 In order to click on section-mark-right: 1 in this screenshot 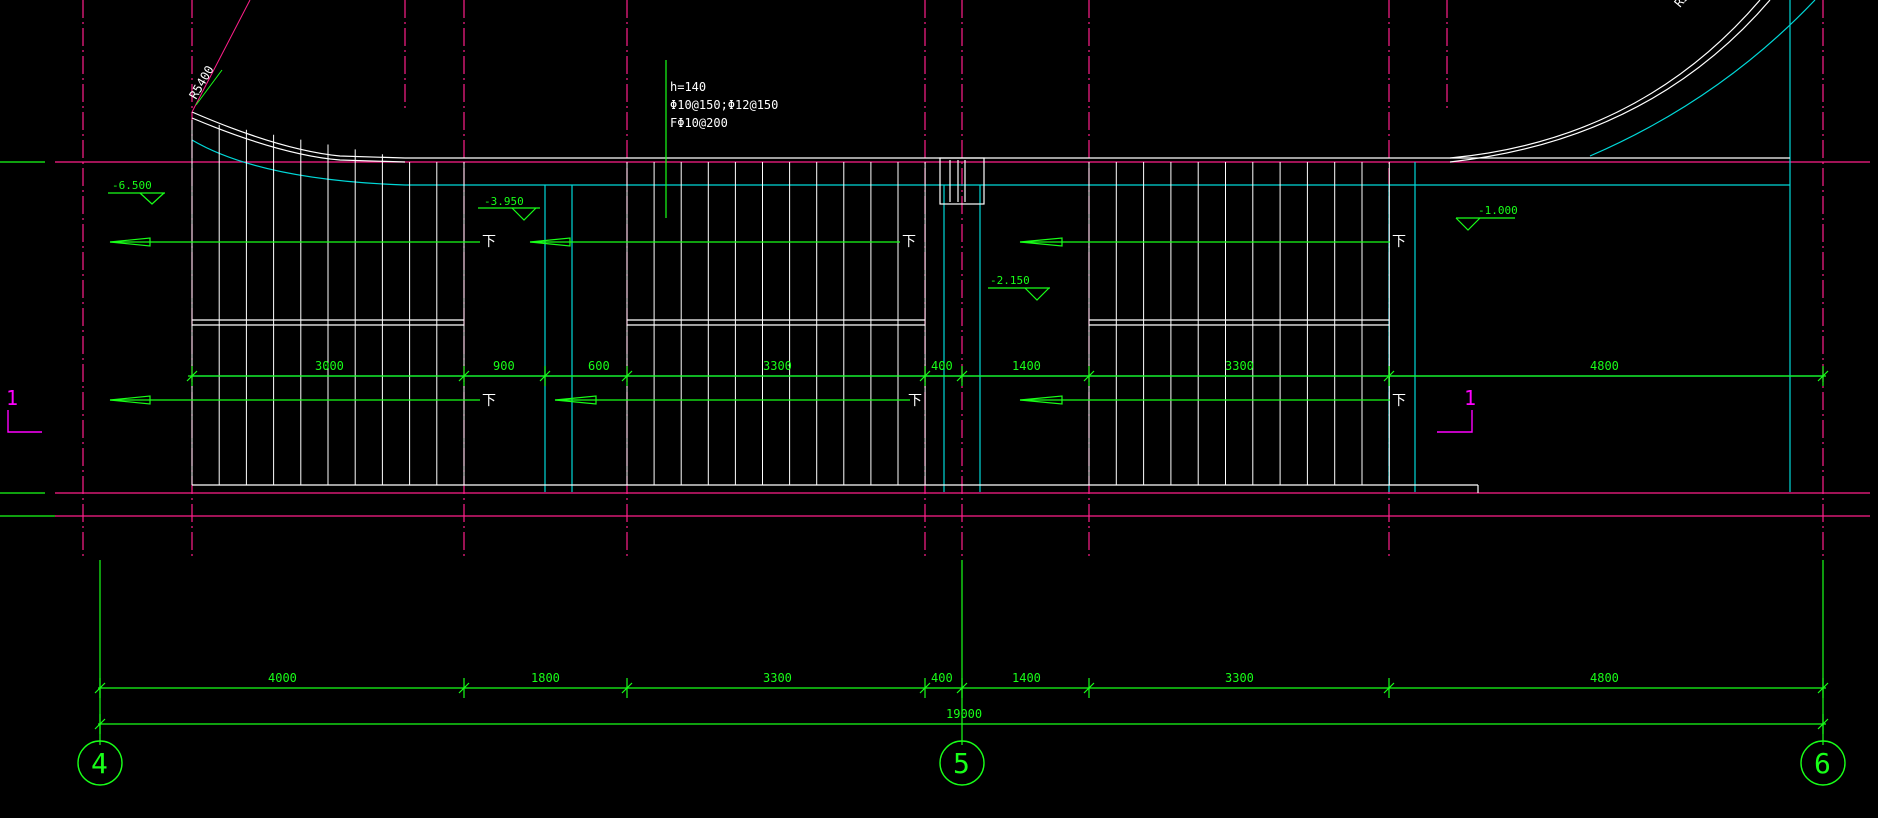, I will do `click(1456, 409)`.